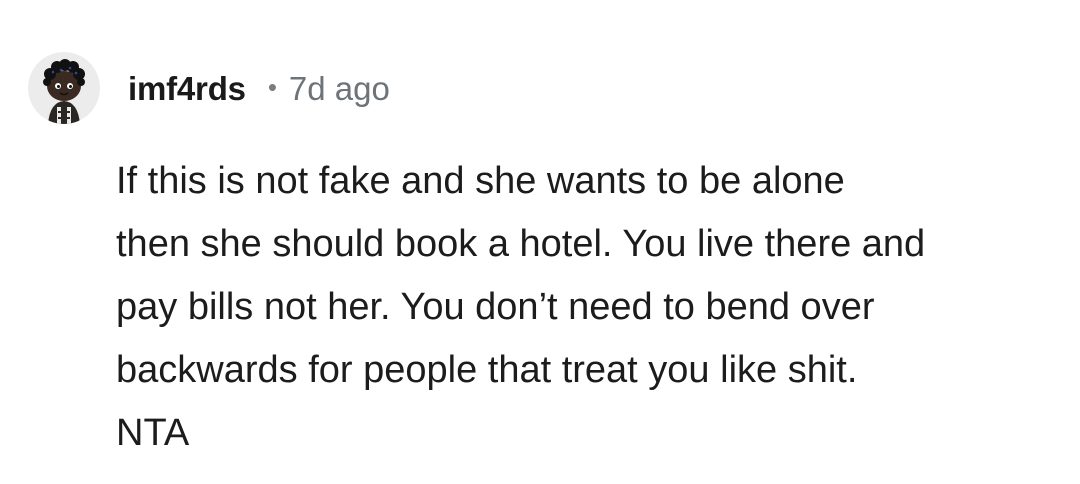 This screenshot has width=1080, height=484. Describe the element at coordinates (153, 433) in the screenshot. I see `comment-body-line: NTA` at that location.